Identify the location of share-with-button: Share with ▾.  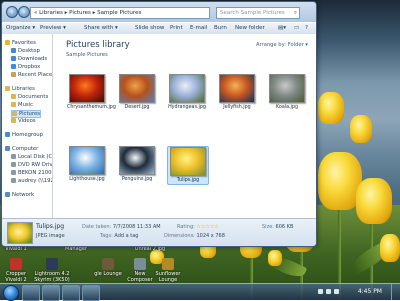
(101, 28).